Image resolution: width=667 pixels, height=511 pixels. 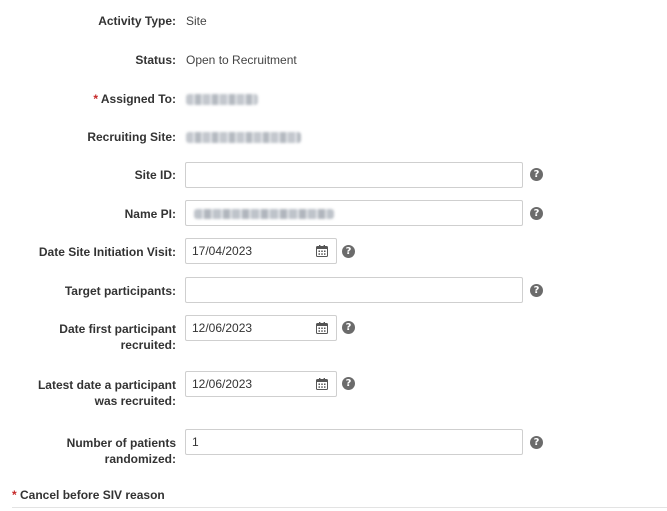 What do you see at coordinates (155, 175) in the screenshot?
I see `site-id-label: Site ID:` at bounding box center [155, 175].